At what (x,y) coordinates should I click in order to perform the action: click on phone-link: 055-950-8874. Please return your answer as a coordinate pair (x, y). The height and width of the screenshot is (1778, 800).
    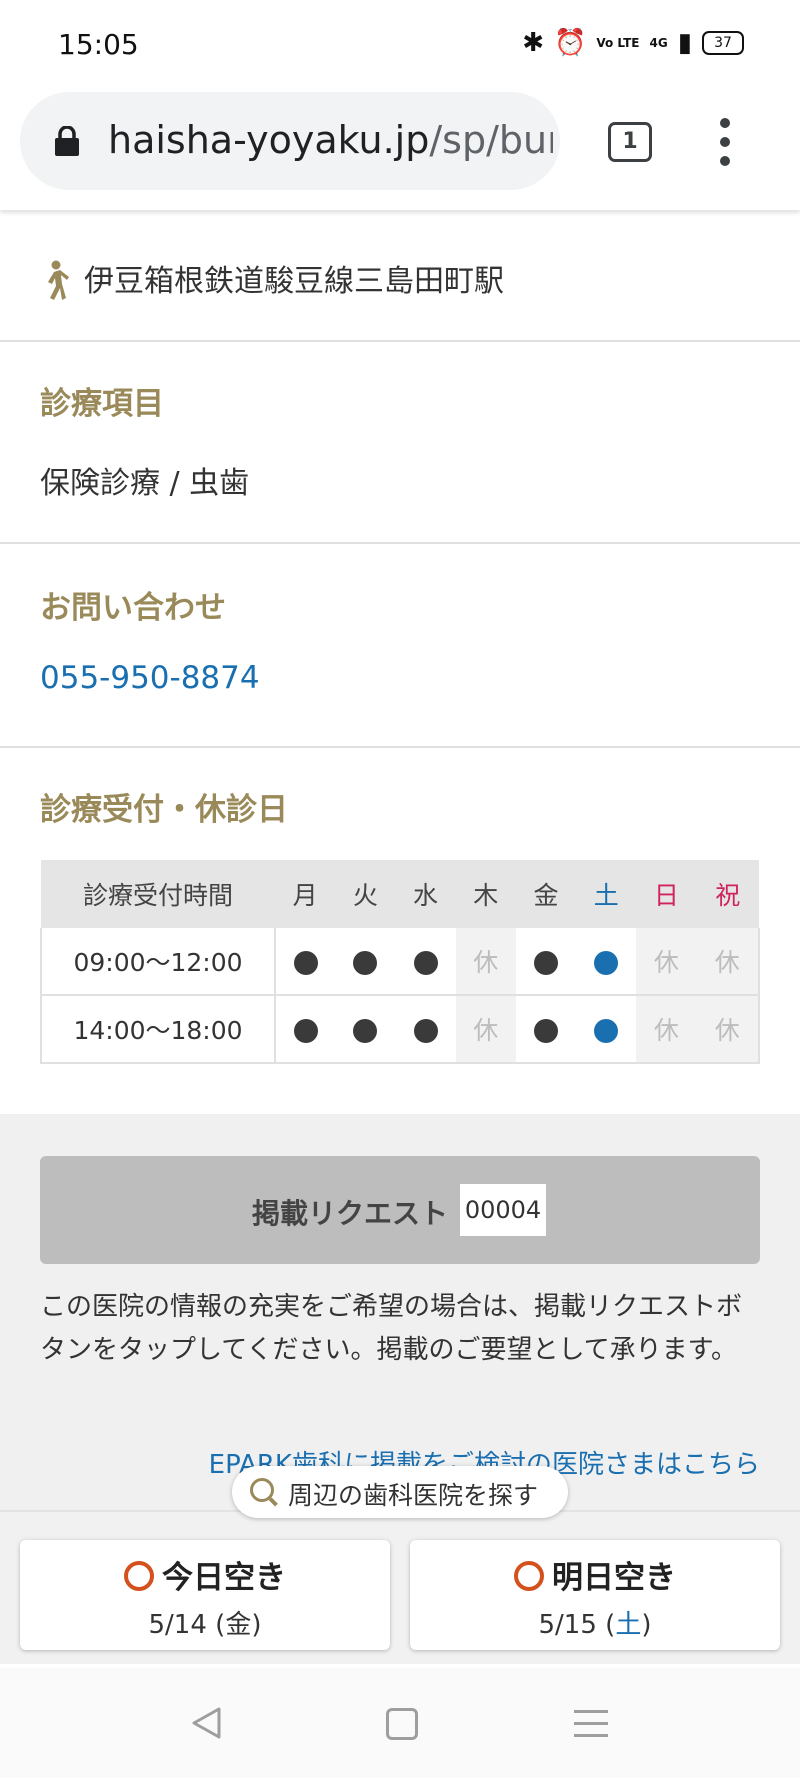
    Looking at the image, I should click on (150, 678).